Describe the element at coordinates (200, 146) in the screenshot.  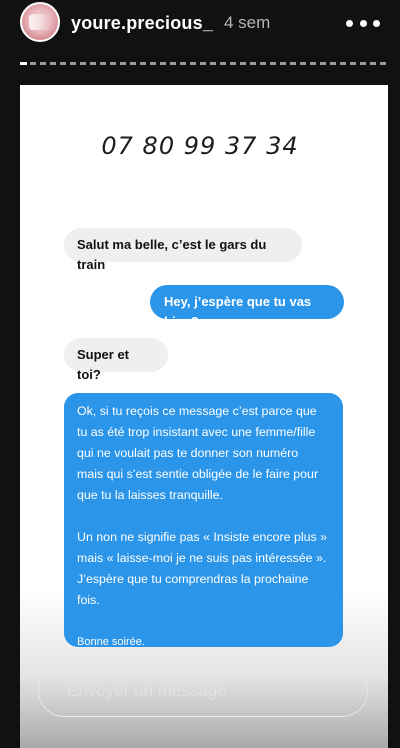
I see `phone-number-text: 07 80 99 37 34` at that location.